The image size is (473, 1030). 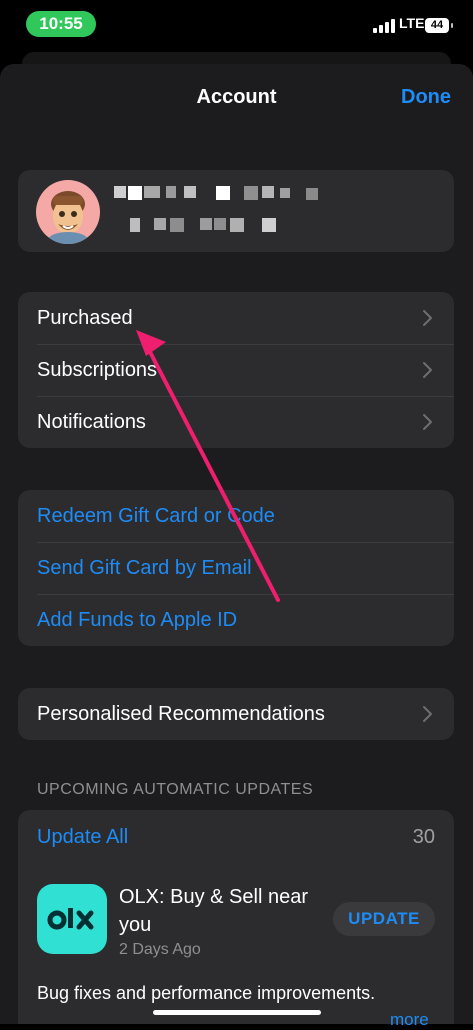 What do you see at coordinates (97, 369) in the screenshot?
I see `subscriptions-label: Subscriptions` at bounding box center [97, 369].